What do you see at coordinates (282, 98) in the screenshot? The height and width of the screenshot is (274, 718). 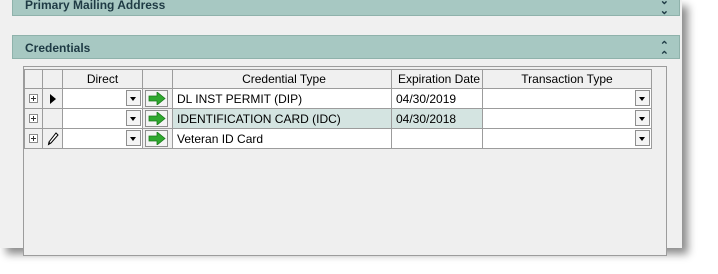 I see `credential-type-cell: DL INST PERMIT (DIP)` at bounding box center [282, 98].